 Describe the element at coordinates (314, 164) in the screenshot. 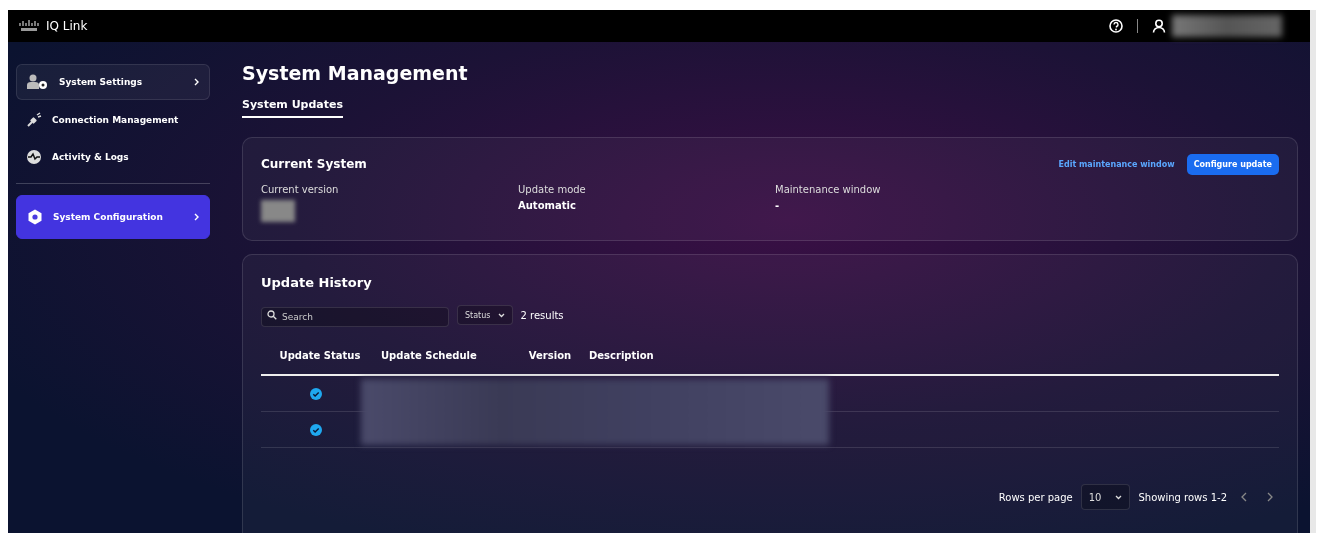

I see `card-title: Current System` at that location.